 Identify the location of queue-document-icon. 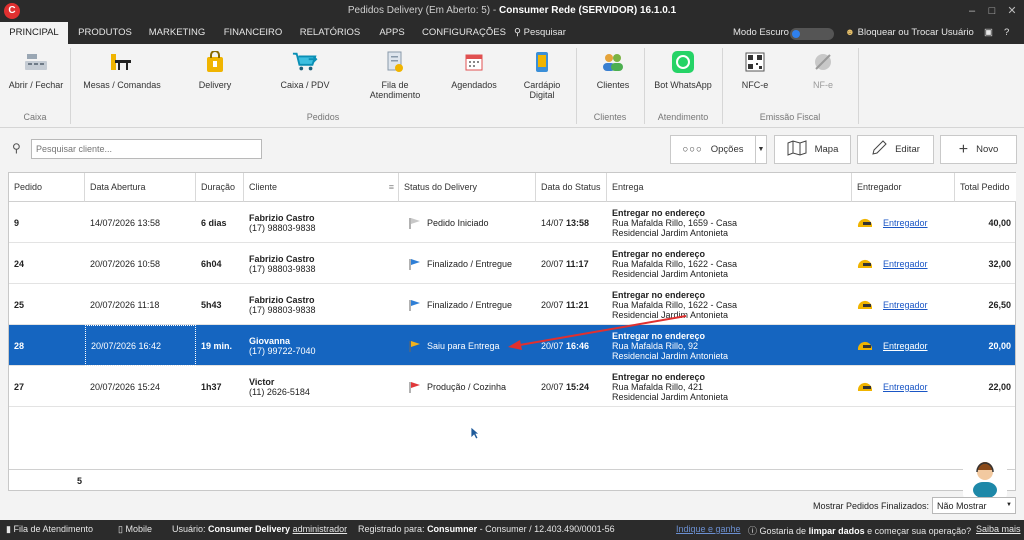
(395, 62).